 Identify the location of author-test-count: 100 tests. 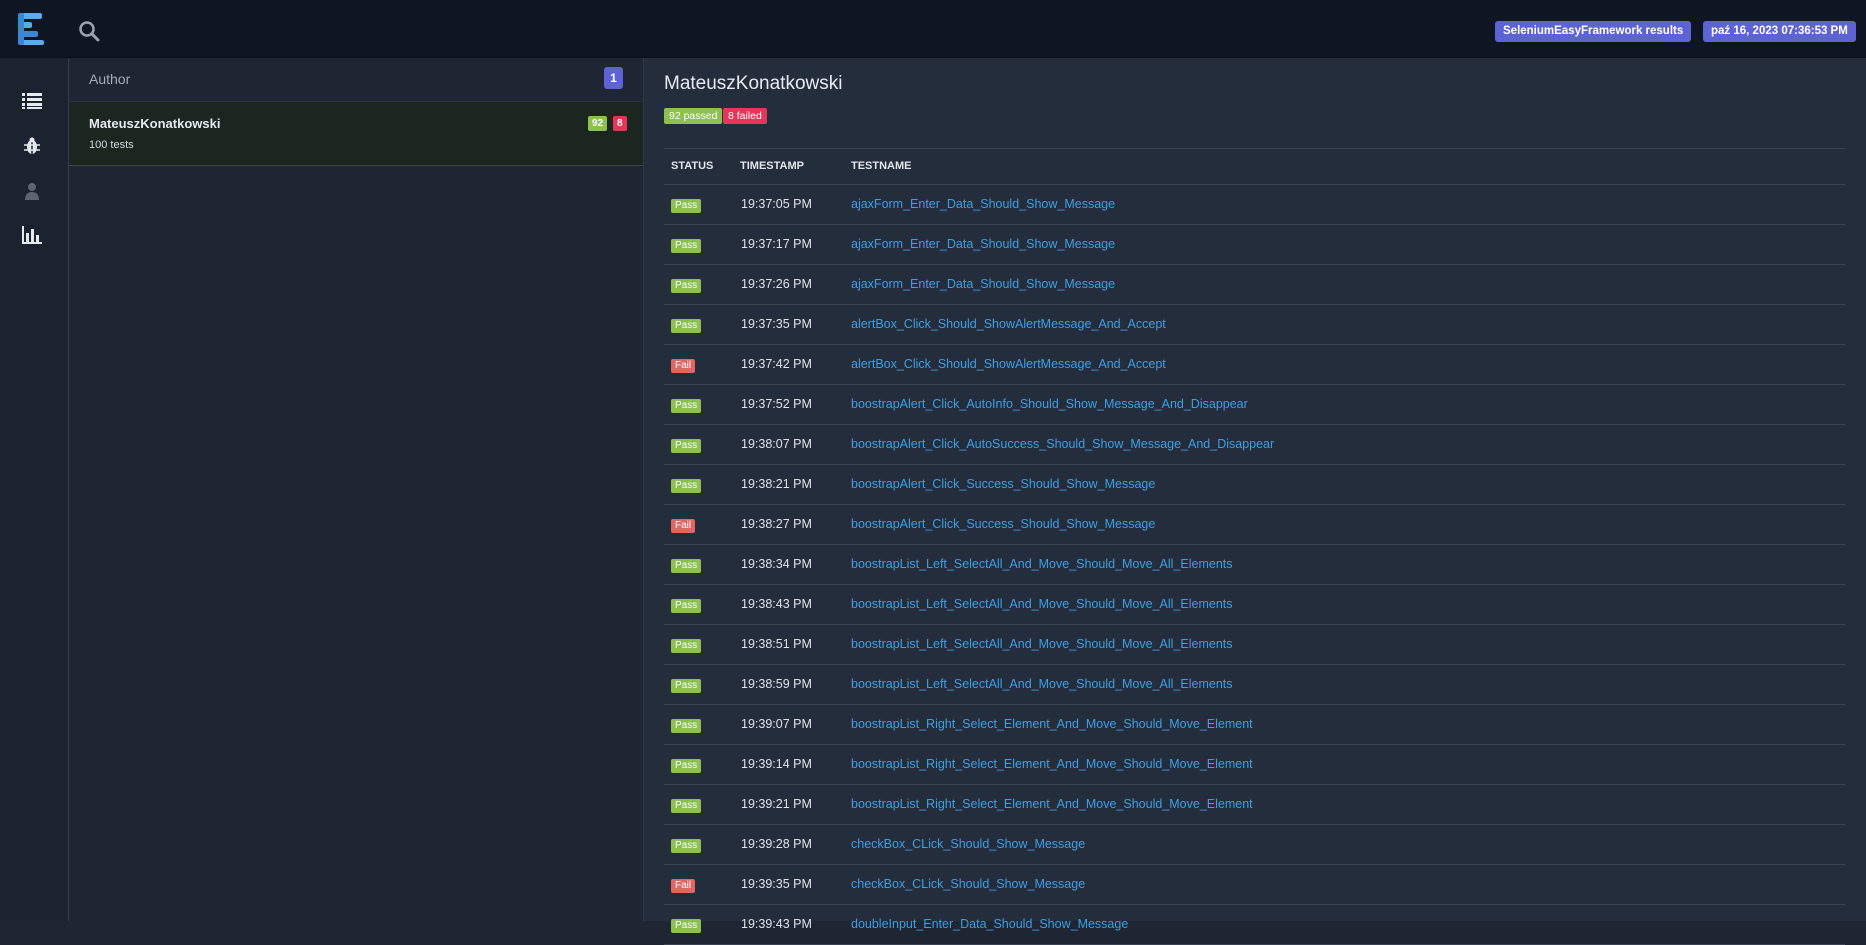
(111, 145).